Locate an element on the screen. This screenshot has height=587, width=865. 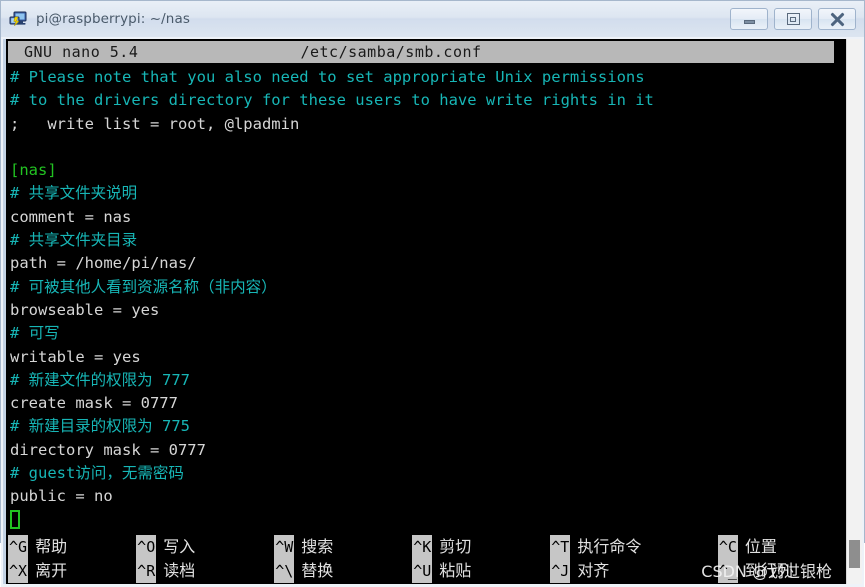
shortcut-group: ^K 剪切 ^U 粘贴 is located at coordinates (481, 559).